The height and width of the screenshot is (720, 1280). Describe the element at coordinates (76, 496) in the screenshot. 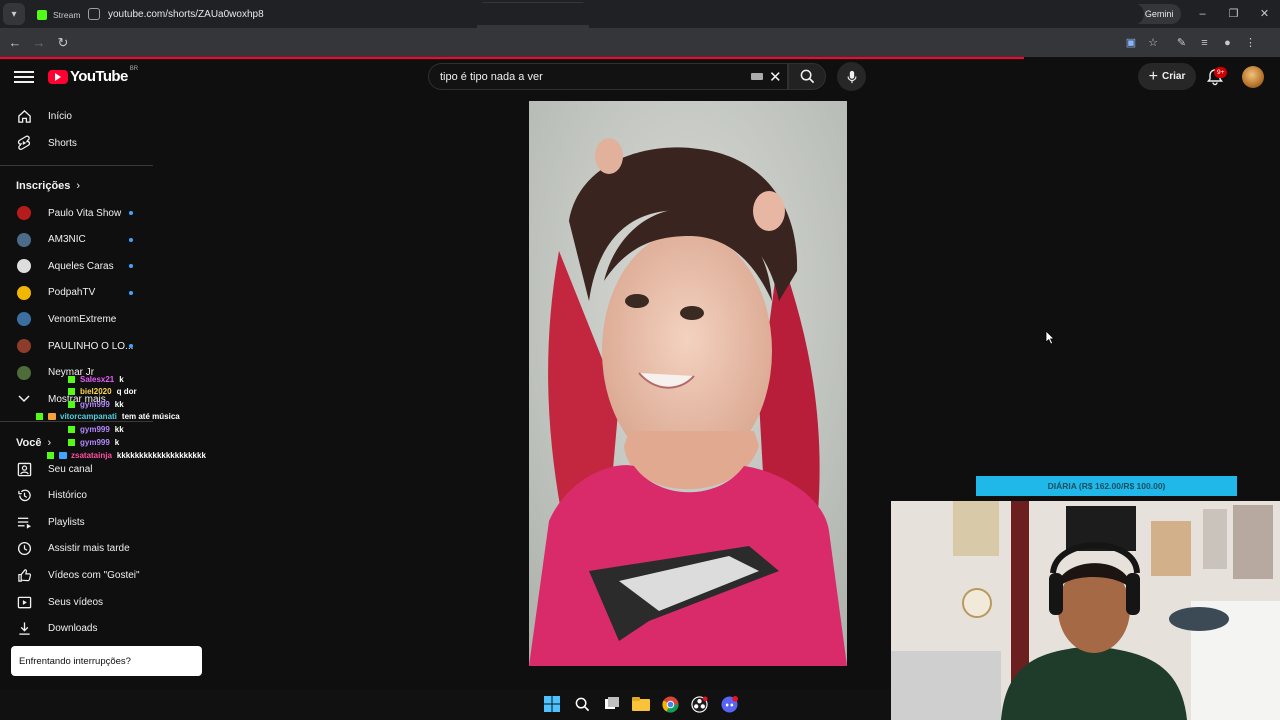

I see `sidebar-item-you: Histórico` at that location.